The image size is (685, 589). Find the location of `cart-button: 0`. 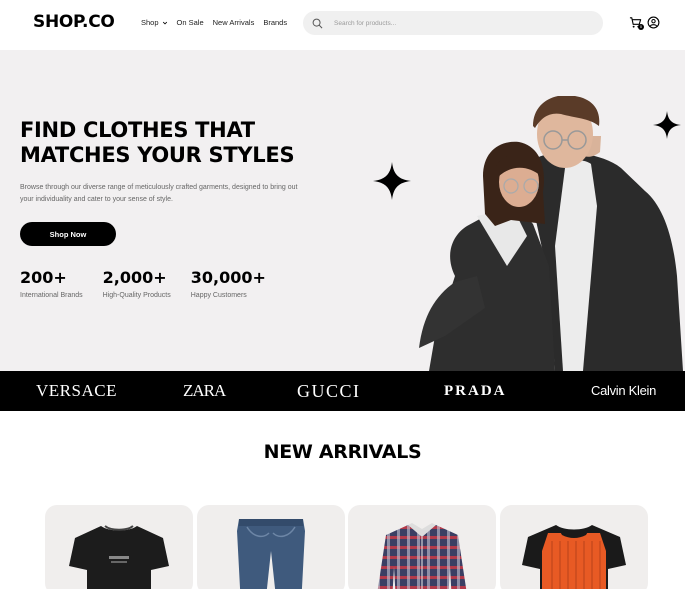

cart-button: 0 is located at coordinates (636, 23).